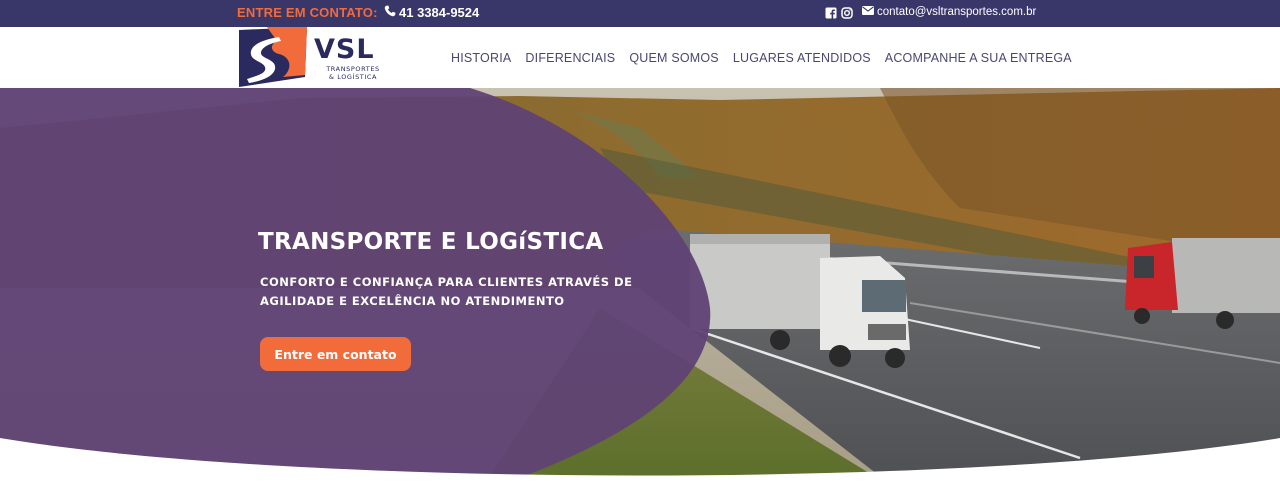 This screenshot has height=492, width=1280. I want to click on nav-item-acompanhe-entrega: ACOMPANHE A SUA ENTREGA, so click(978, 58).